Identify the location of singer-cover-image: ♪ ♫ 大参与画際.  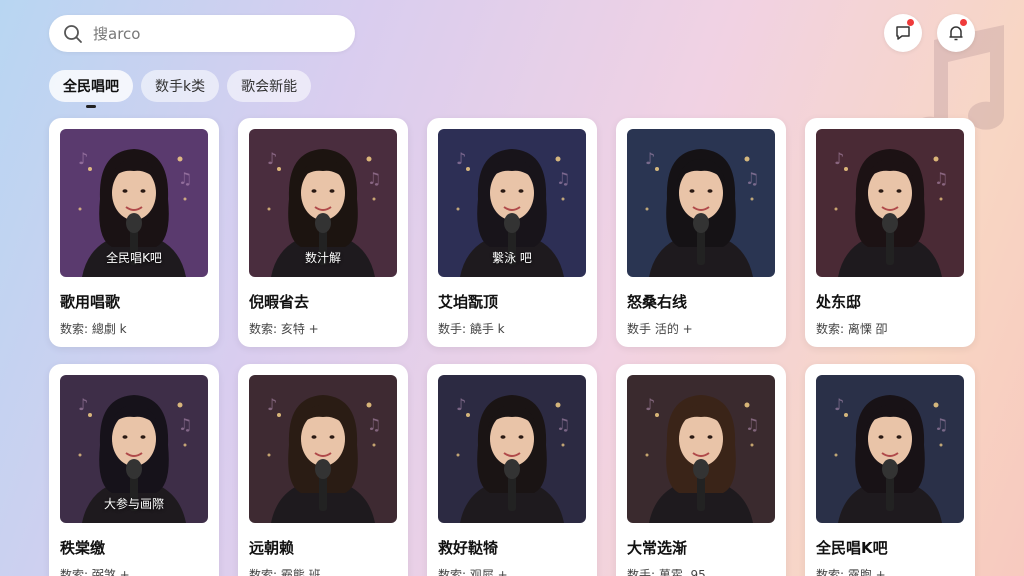
(134, 449).